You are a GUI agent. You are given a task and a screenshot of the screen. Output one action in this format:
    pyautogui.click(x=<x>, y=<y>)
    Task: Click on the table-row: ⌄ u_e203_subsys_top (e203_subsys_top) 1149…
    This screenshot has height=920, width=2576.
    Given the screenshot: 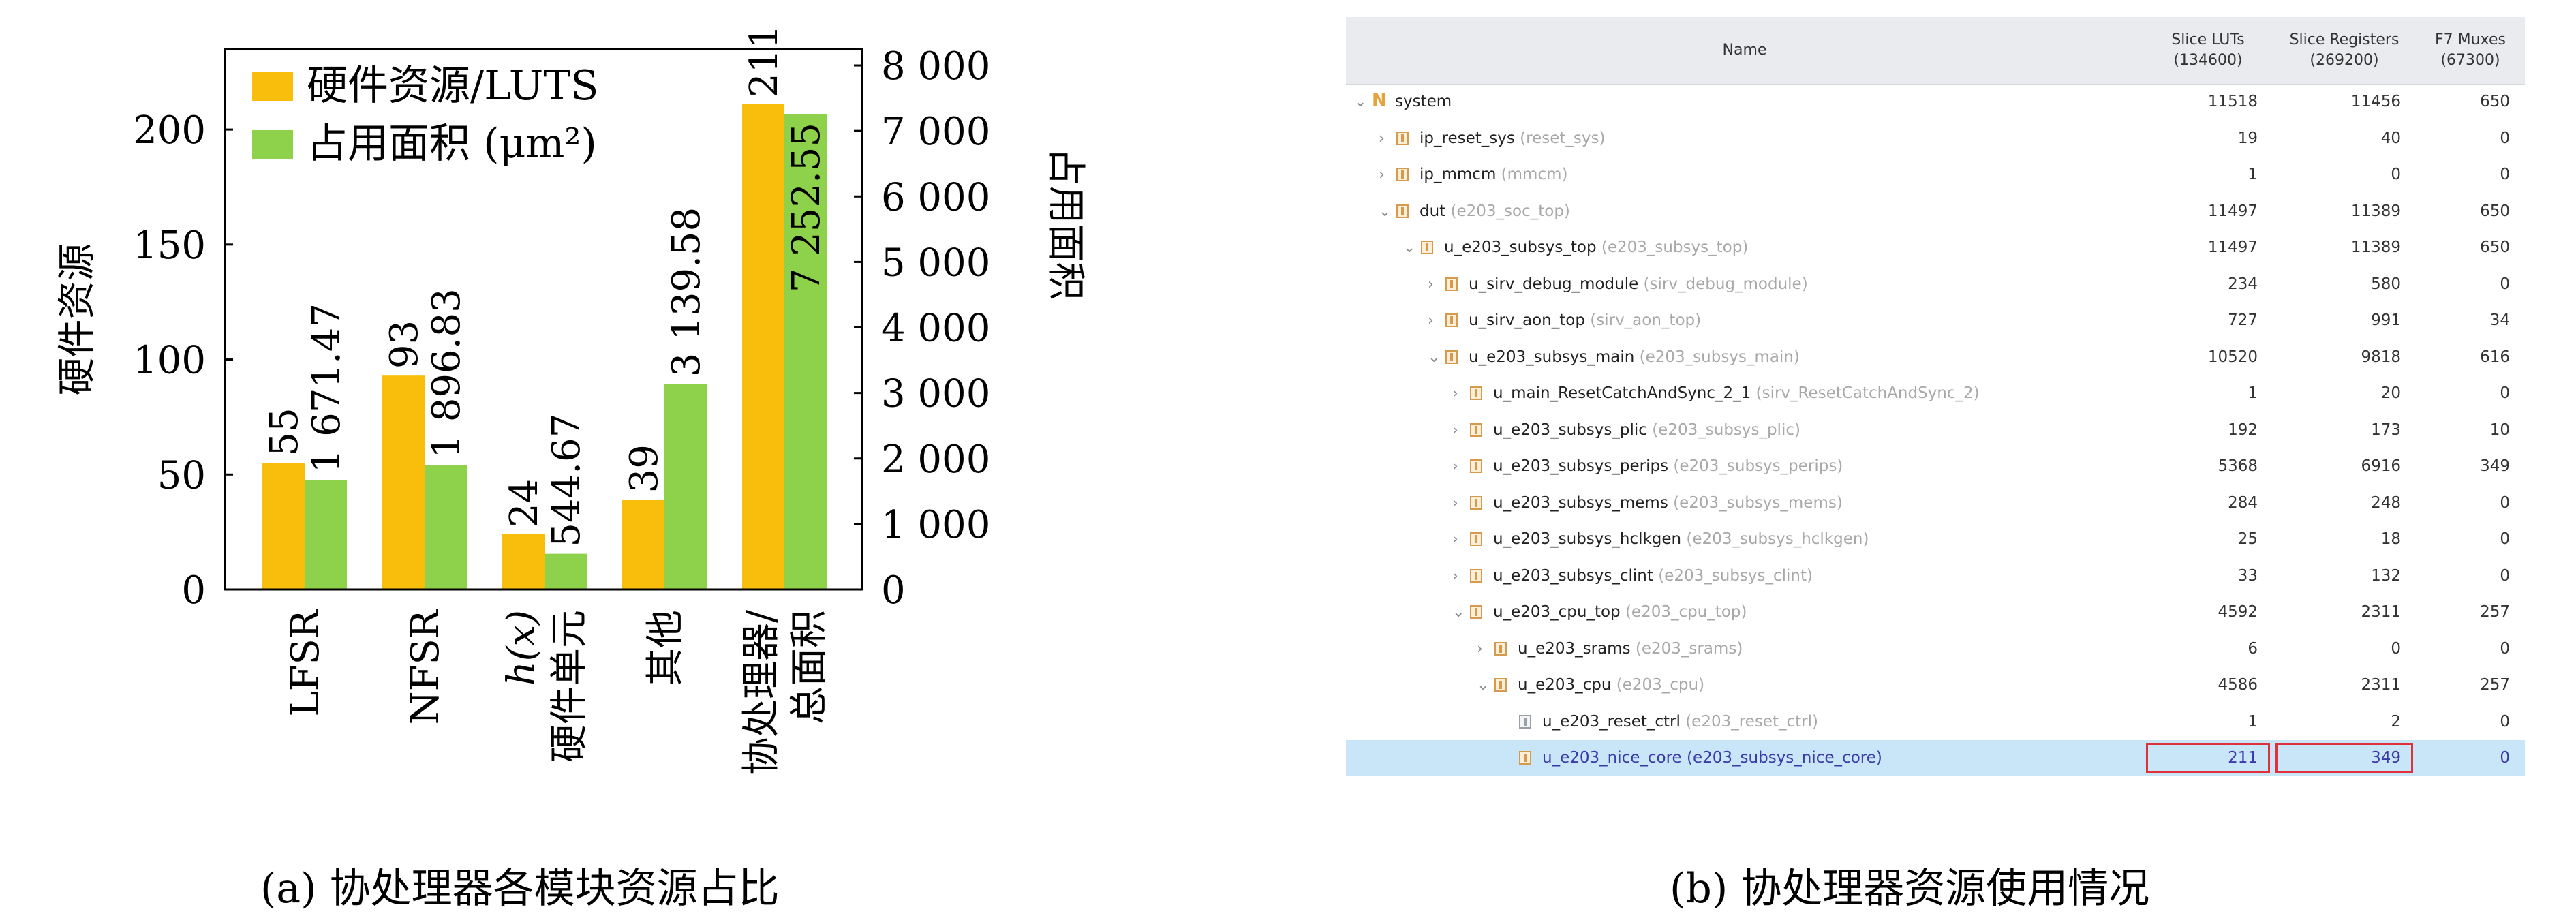 What is the action you would take?
    pyautogui.click(x=1935, y=248)
    